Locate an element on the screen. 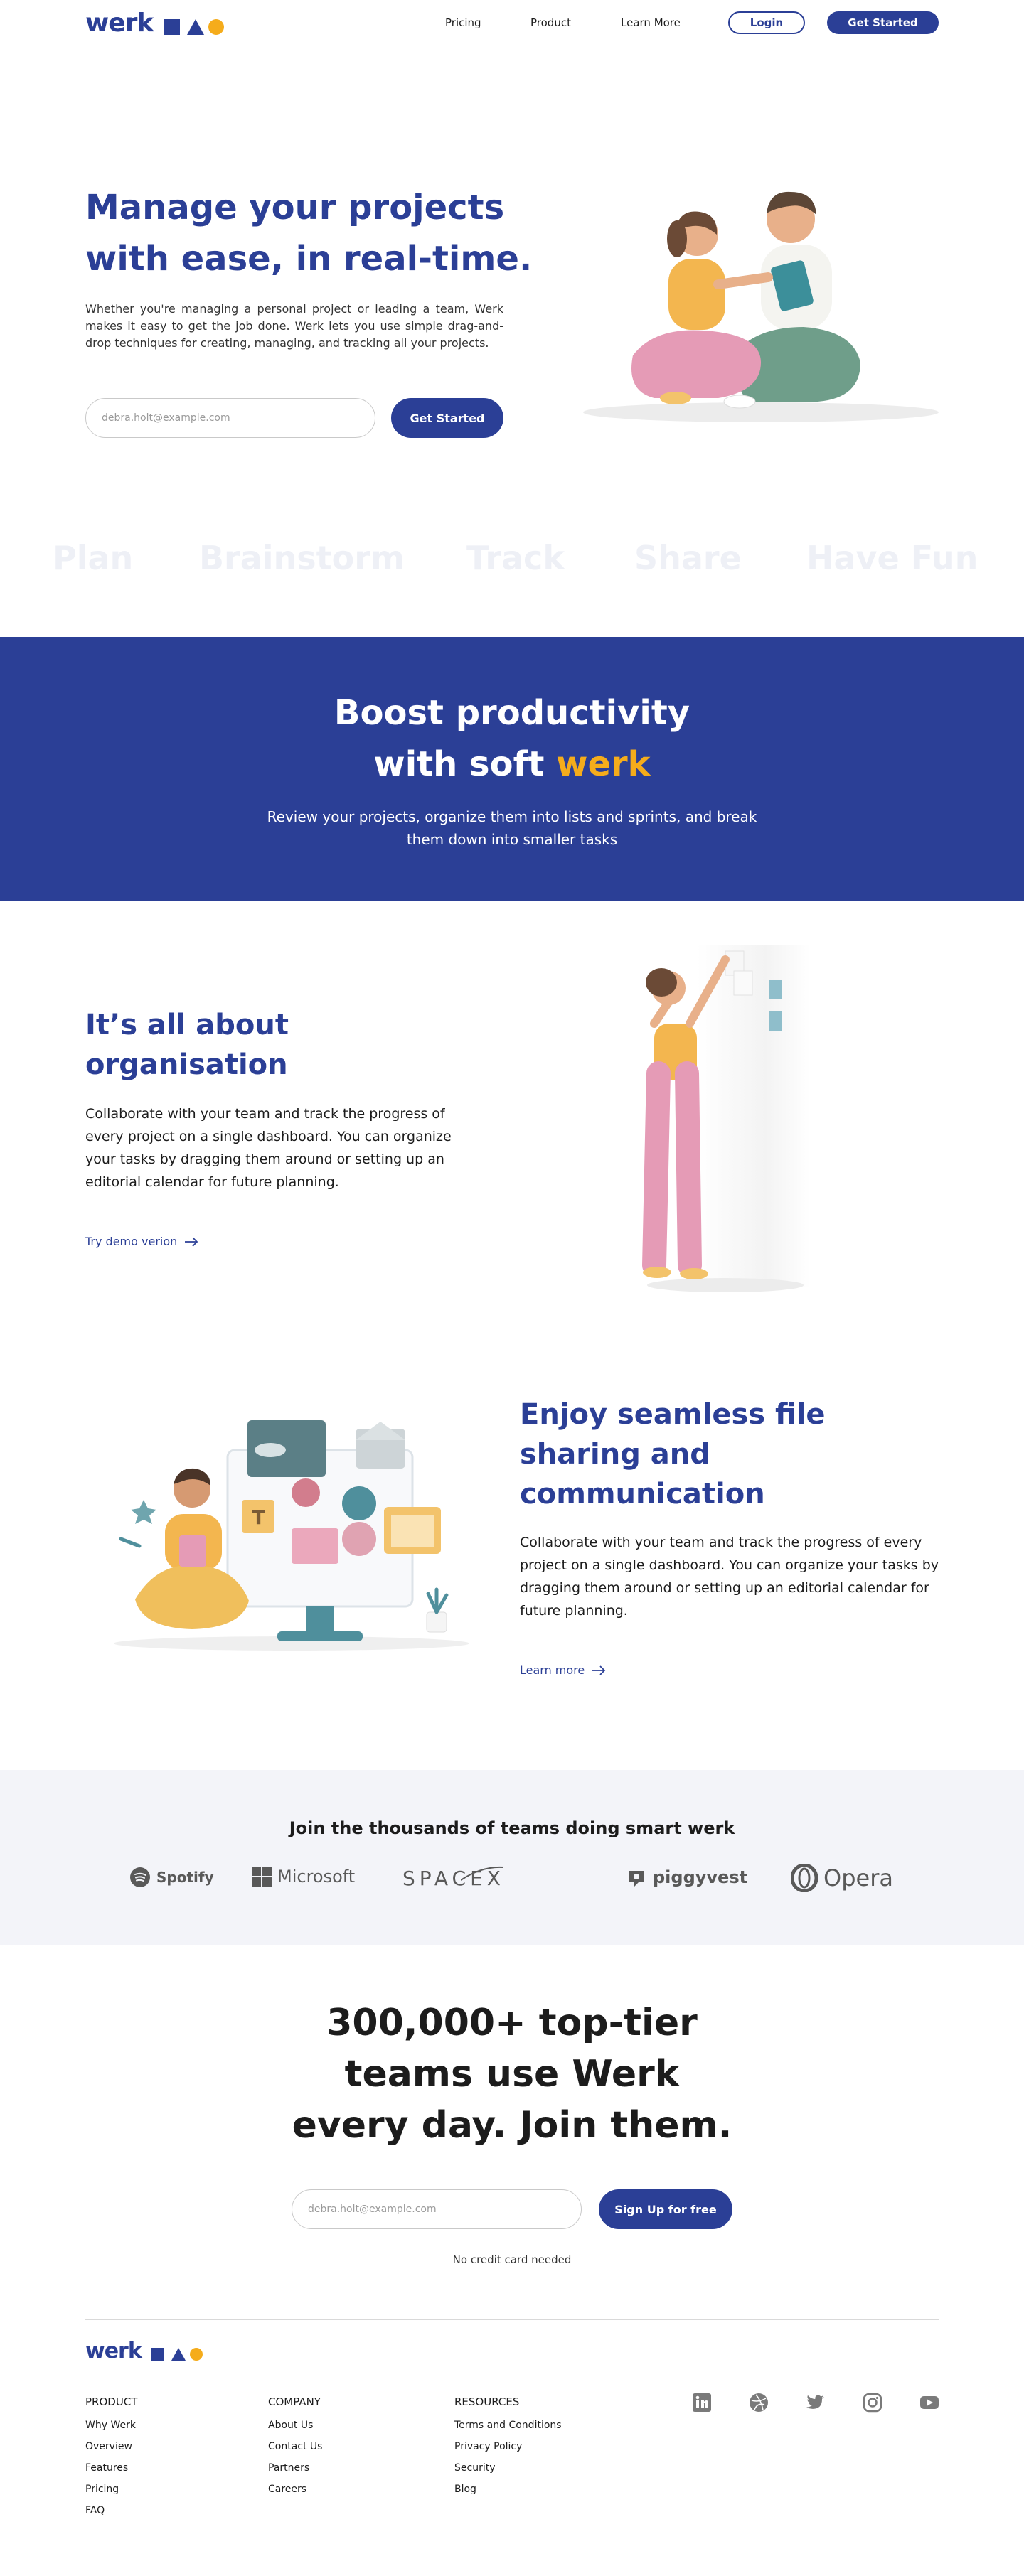 The width and height of the screenshot is (1024, 2576). linkedin-icon is located at coordinates (702, 2403).